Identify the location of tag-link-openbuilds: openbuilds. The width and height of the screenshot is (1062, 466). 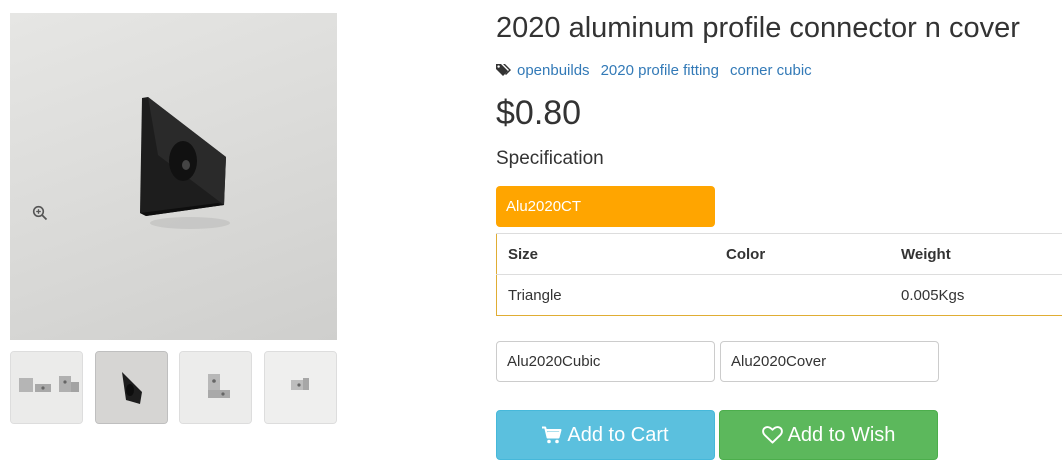
(553, 70).